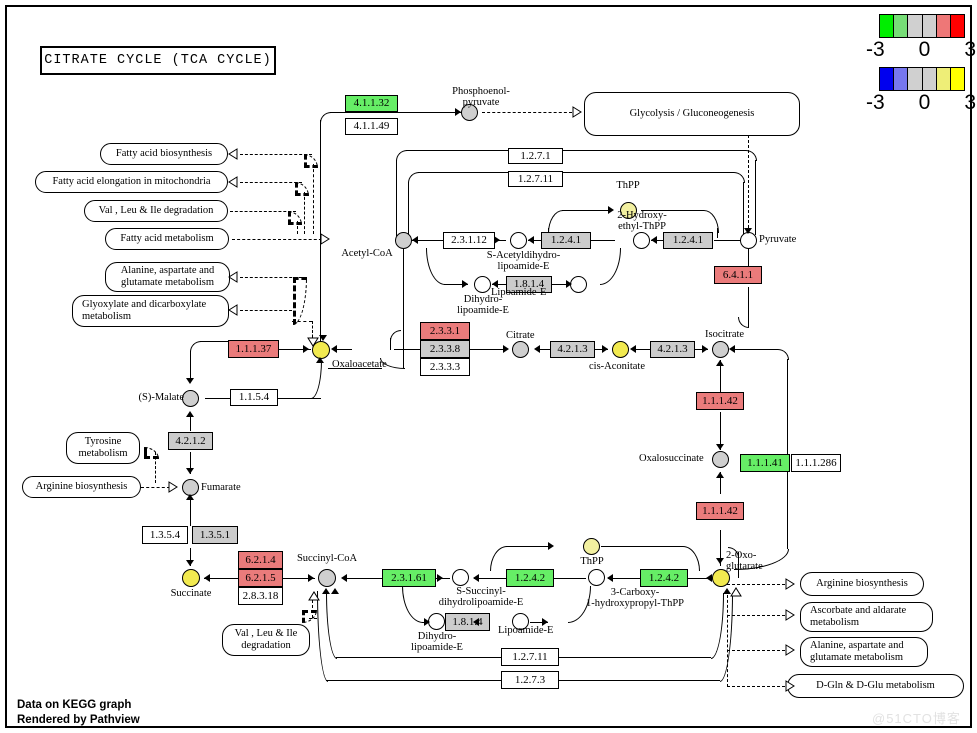 The width and height of the screenshot is (977, 733). Describe the element at coordinates (254, 397) in the screenshot. I see `enzyme-1-1-5-4: 1.1.5.4` at that location.